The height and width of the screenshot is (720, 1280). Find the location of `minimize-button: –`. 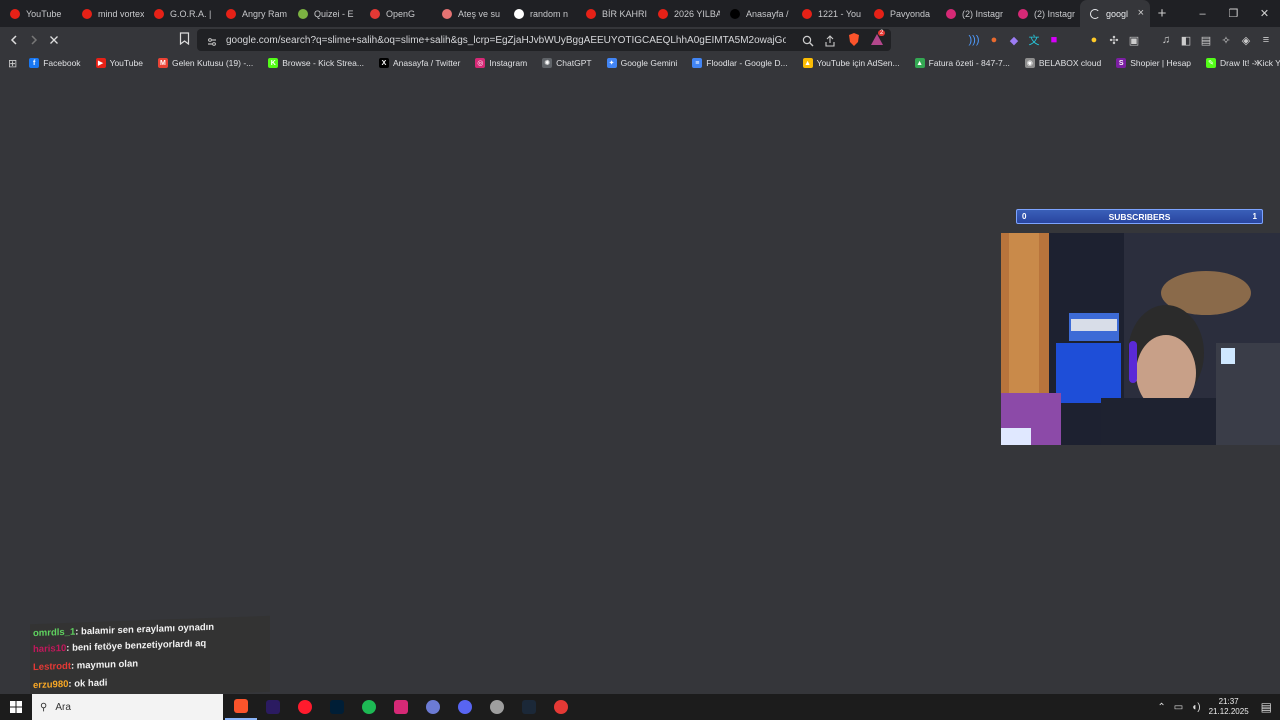

minimize-button: – is located at coordinates (1202, 13).